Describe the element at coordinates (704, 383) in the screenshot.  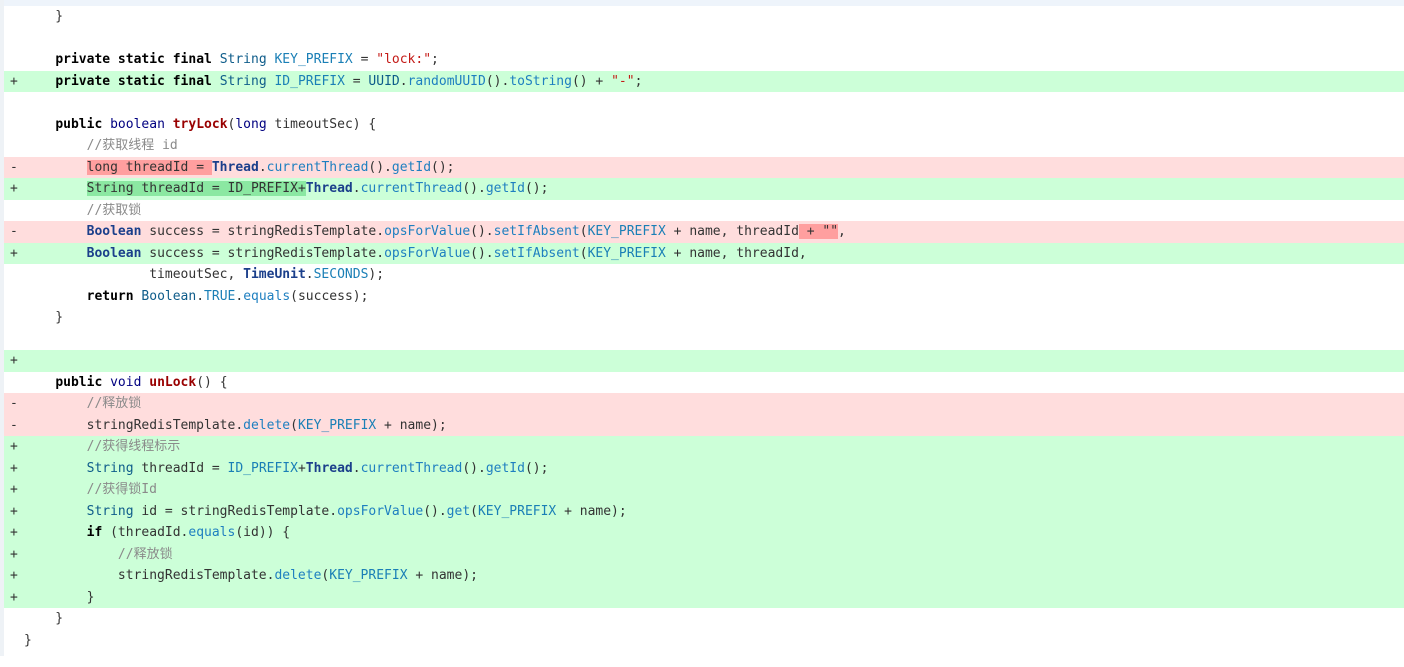
I see `diff-line-context: public void unLock() {` at that location.